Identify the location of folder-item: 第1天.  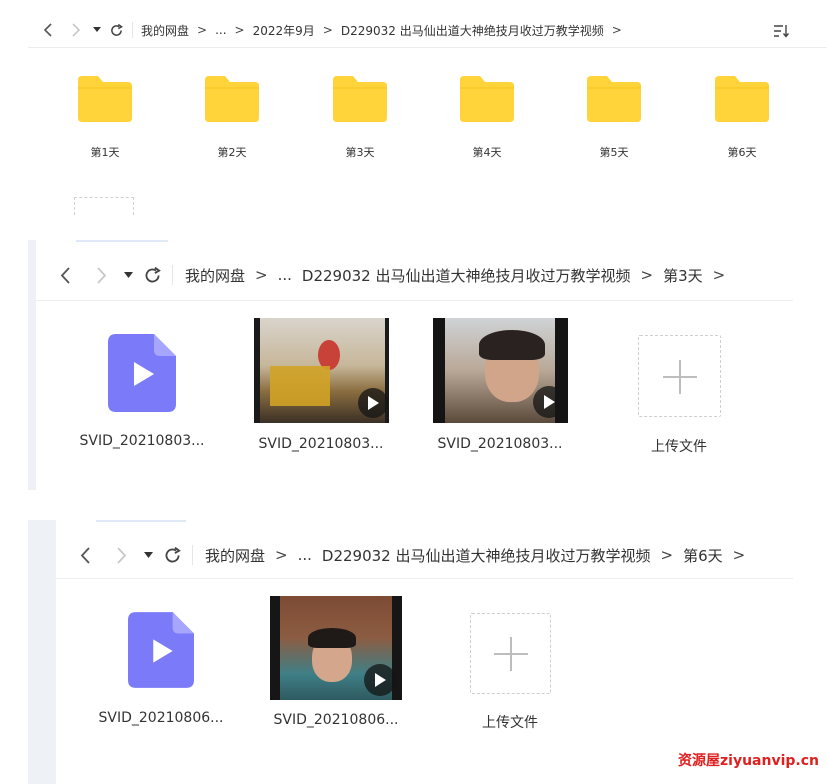
(105, 117).